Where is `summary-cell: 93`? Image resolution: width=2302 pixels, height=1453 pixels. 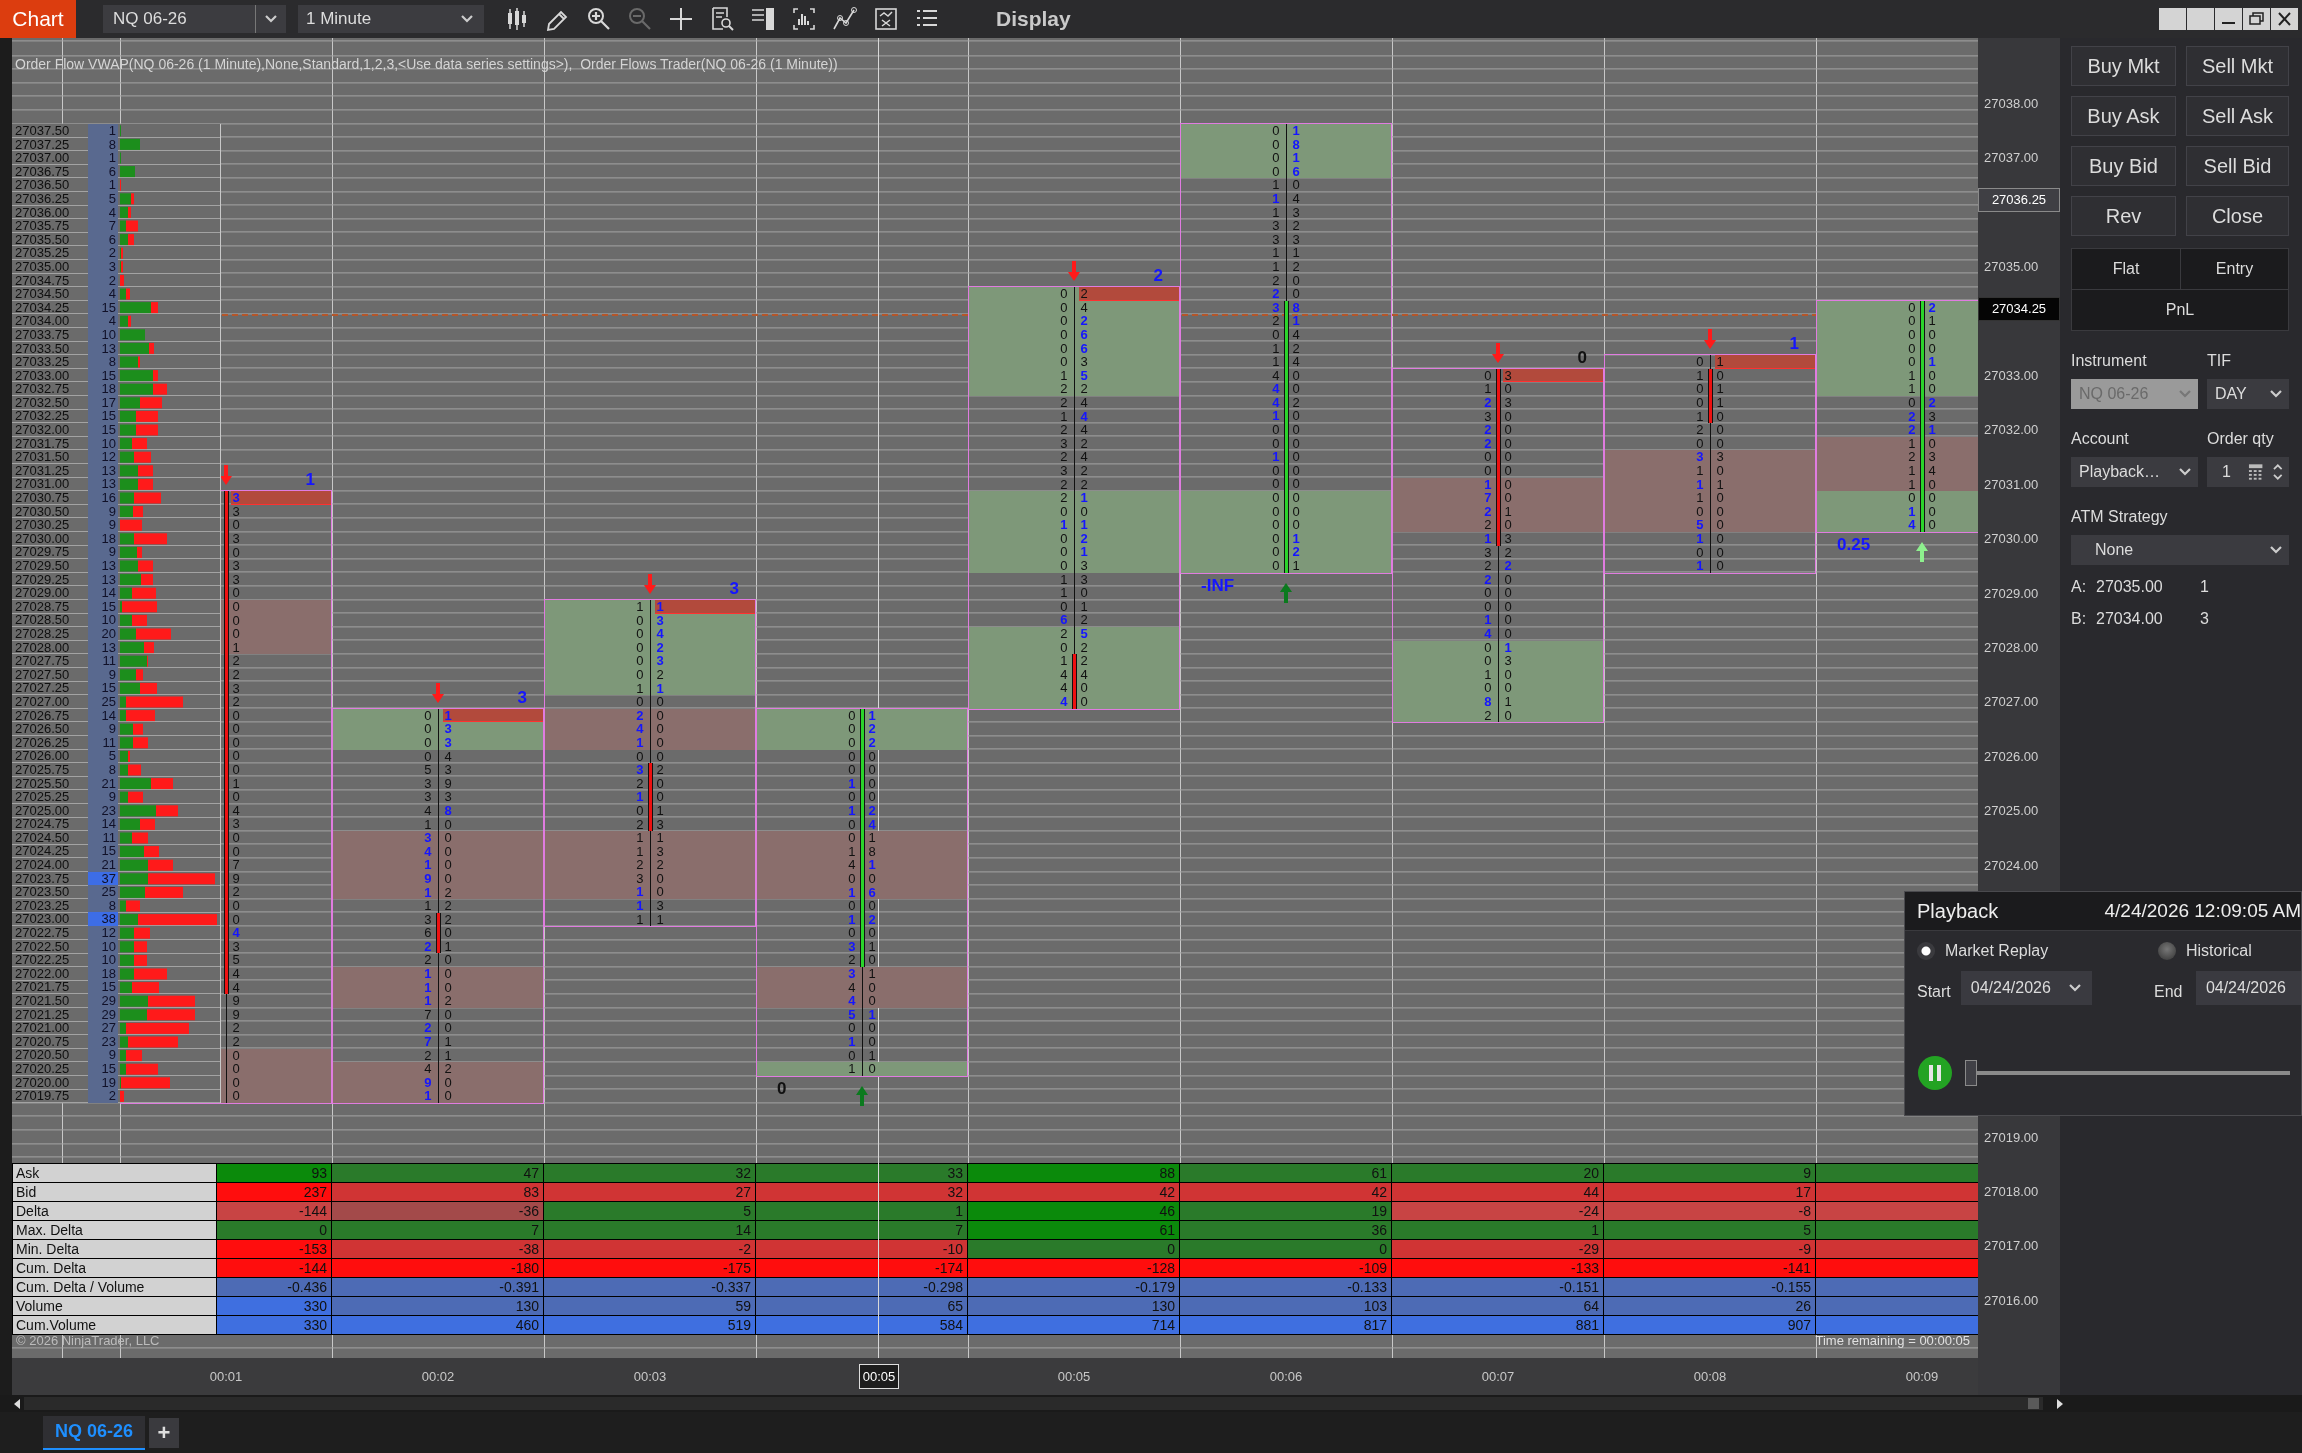 summary-cell: 93 is located at coordinates (274, 1173).